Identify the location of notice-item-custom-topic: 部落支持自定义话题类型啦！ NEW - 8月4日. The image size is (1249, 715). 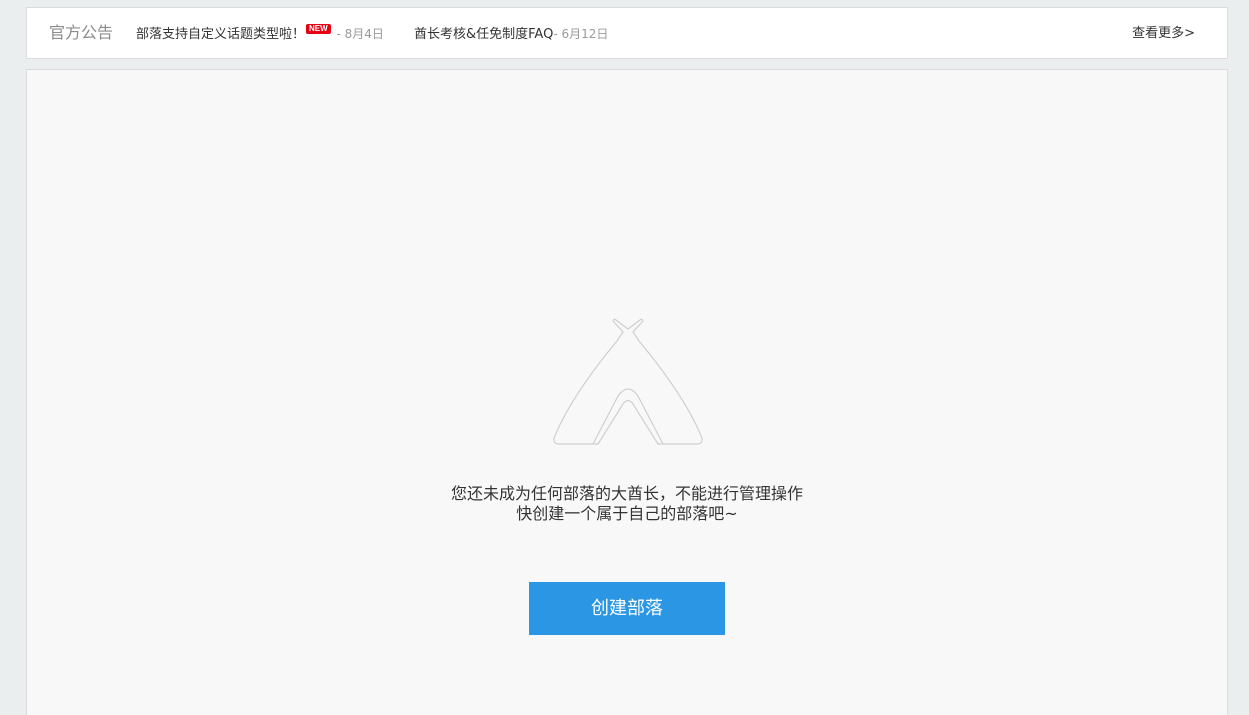
(260, 34).